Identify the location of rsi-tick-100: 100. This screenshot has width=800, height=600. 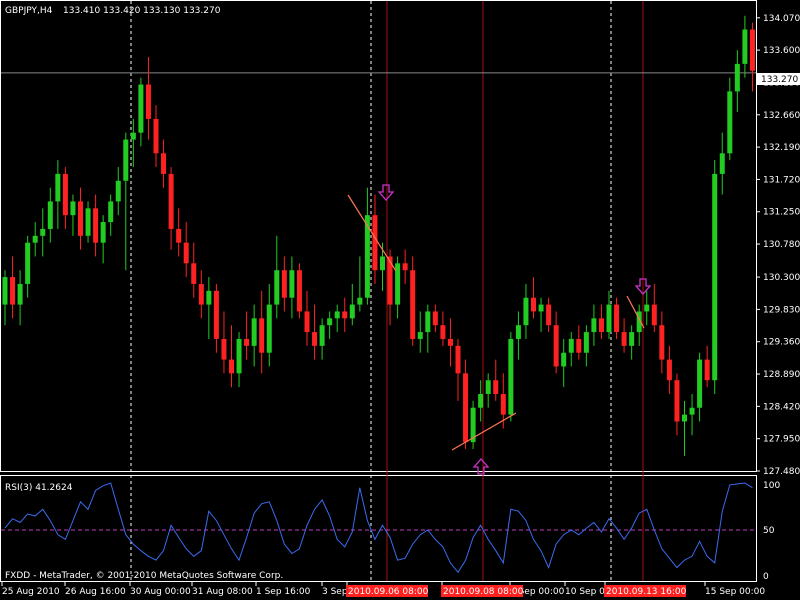
(771, 486).